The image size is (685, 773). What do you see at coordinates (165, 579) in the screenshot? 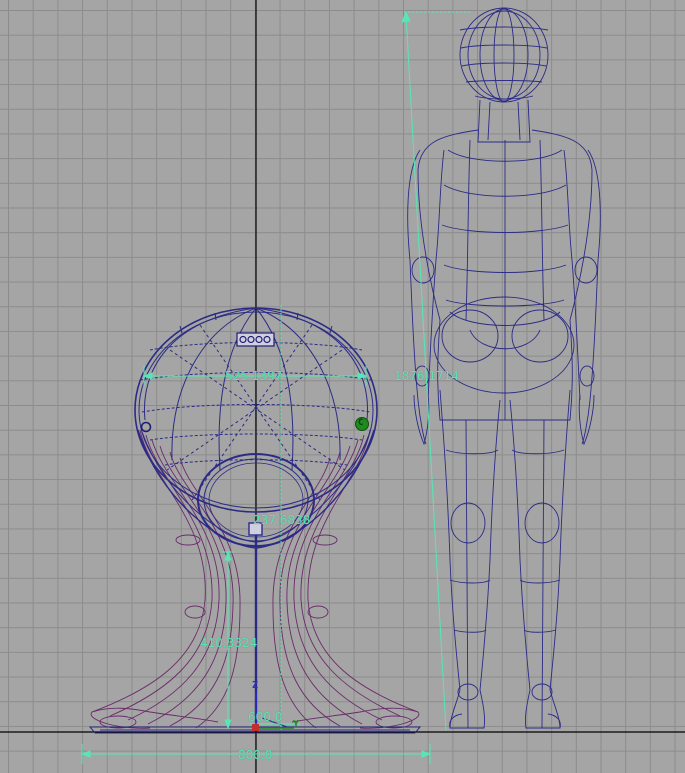
I see `chair-left-leg` at bounding box center [165, 579].